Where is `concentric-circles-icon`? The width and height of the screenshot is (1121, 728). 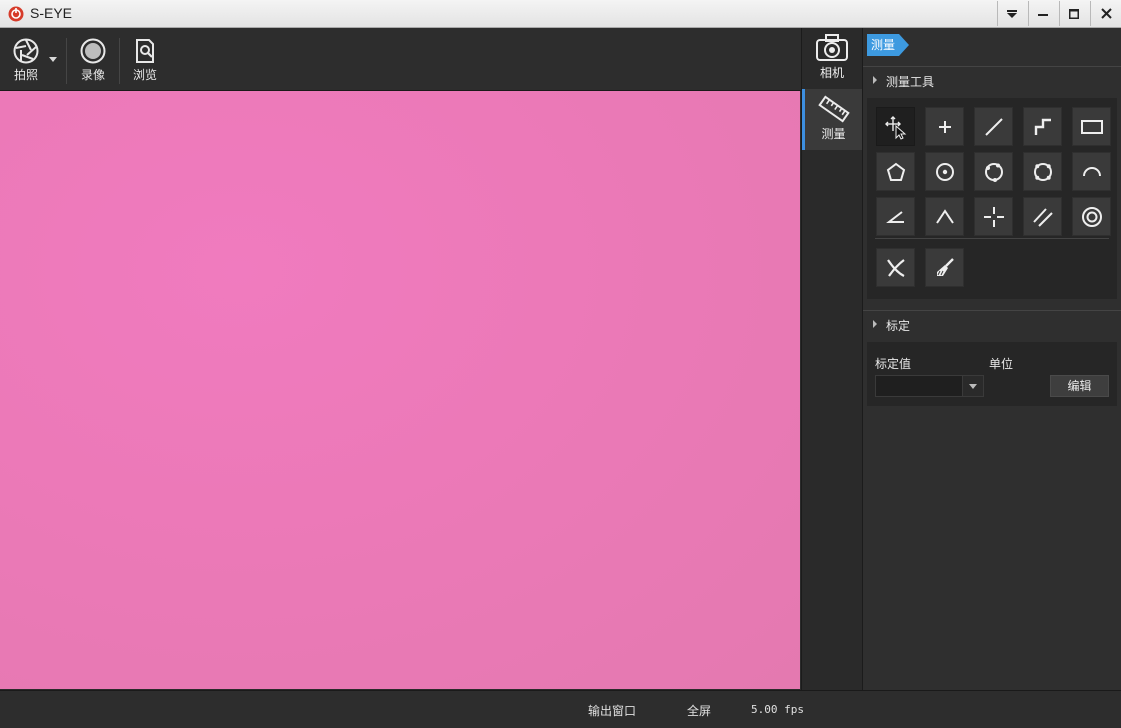 concentric-circles-icon is located at coordinates (1091, 216).